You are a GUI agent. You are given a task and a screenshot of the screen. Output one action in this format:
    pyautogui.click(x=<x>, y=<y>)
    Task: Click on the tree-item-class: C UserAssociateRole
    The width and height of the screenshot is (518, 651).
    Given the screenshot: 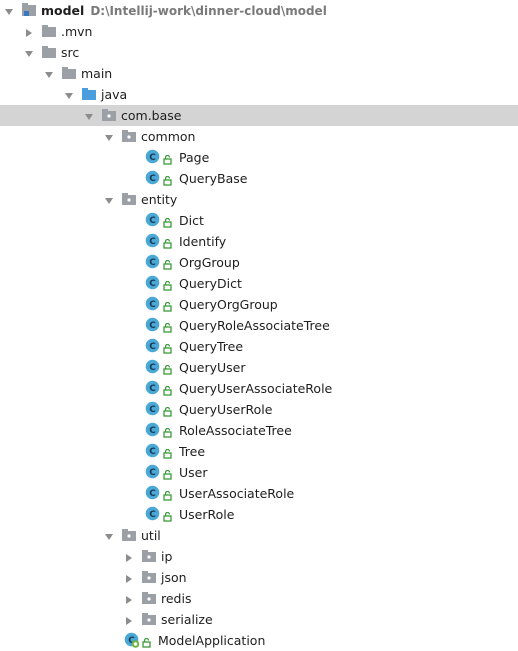 What is the action you would take?
    pyautogui.click(x=259, y=493)
    